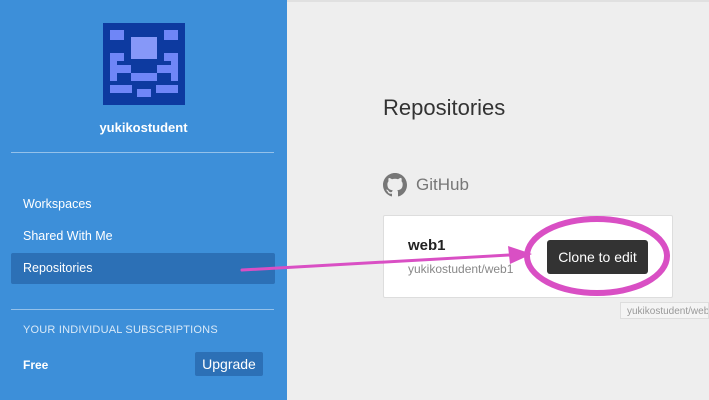 This screenshot has height=400, width=709. I want to click on repo-path: yukikostudent/web1, so click(461, 269).